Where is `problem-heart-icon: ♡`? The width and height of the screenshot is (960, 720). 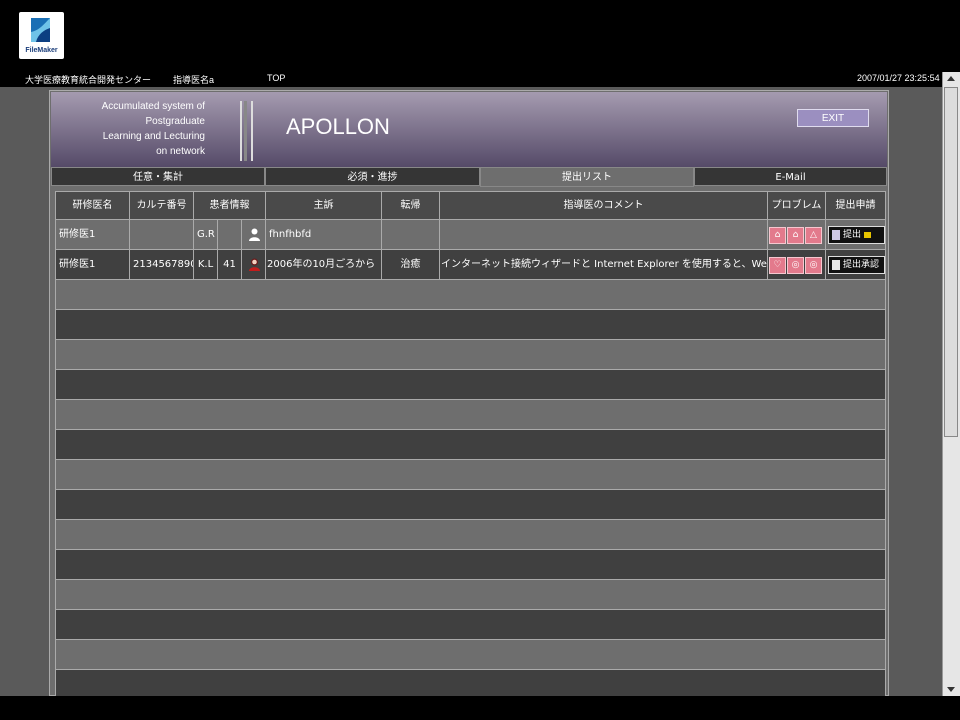 problem-heart-icon: ♡ is located at coordinates (777, 265).